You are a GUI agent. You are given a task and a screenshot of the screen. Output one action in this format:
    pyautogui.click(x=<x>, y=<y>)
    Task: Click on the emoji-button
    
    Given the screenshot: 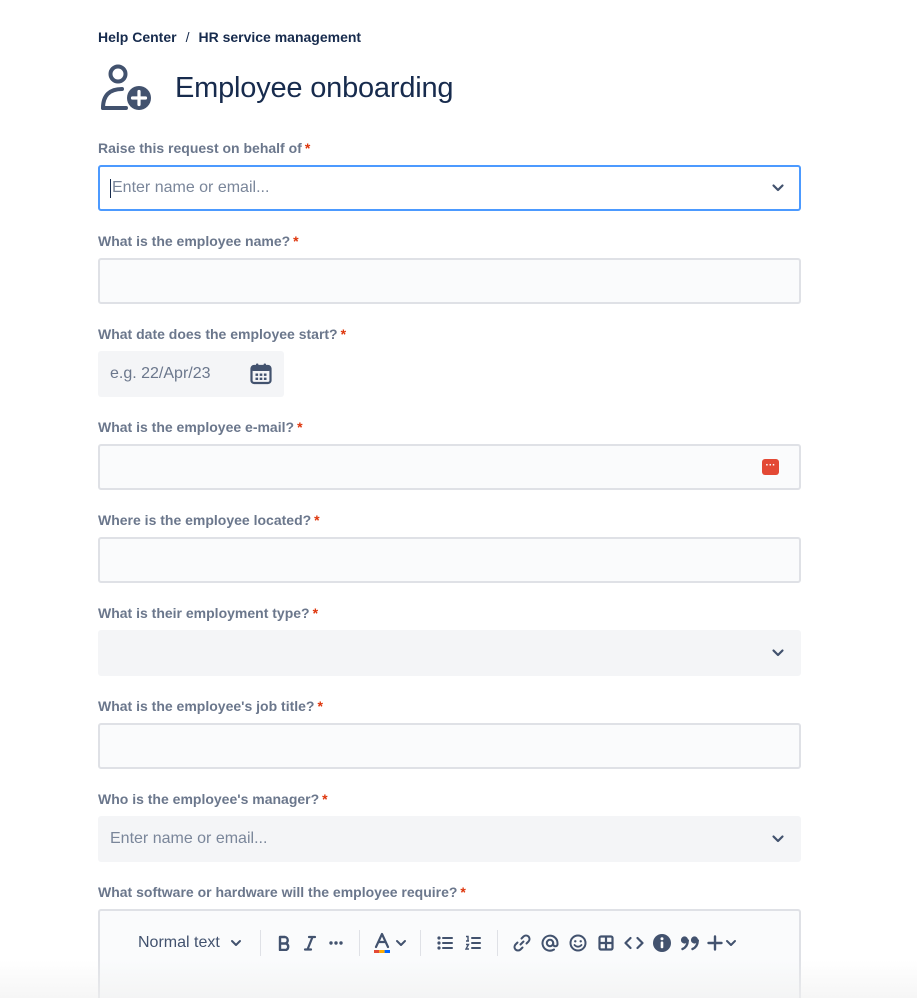 What is the action you would take?
    pyautogui.click(x=578, y=943)
    